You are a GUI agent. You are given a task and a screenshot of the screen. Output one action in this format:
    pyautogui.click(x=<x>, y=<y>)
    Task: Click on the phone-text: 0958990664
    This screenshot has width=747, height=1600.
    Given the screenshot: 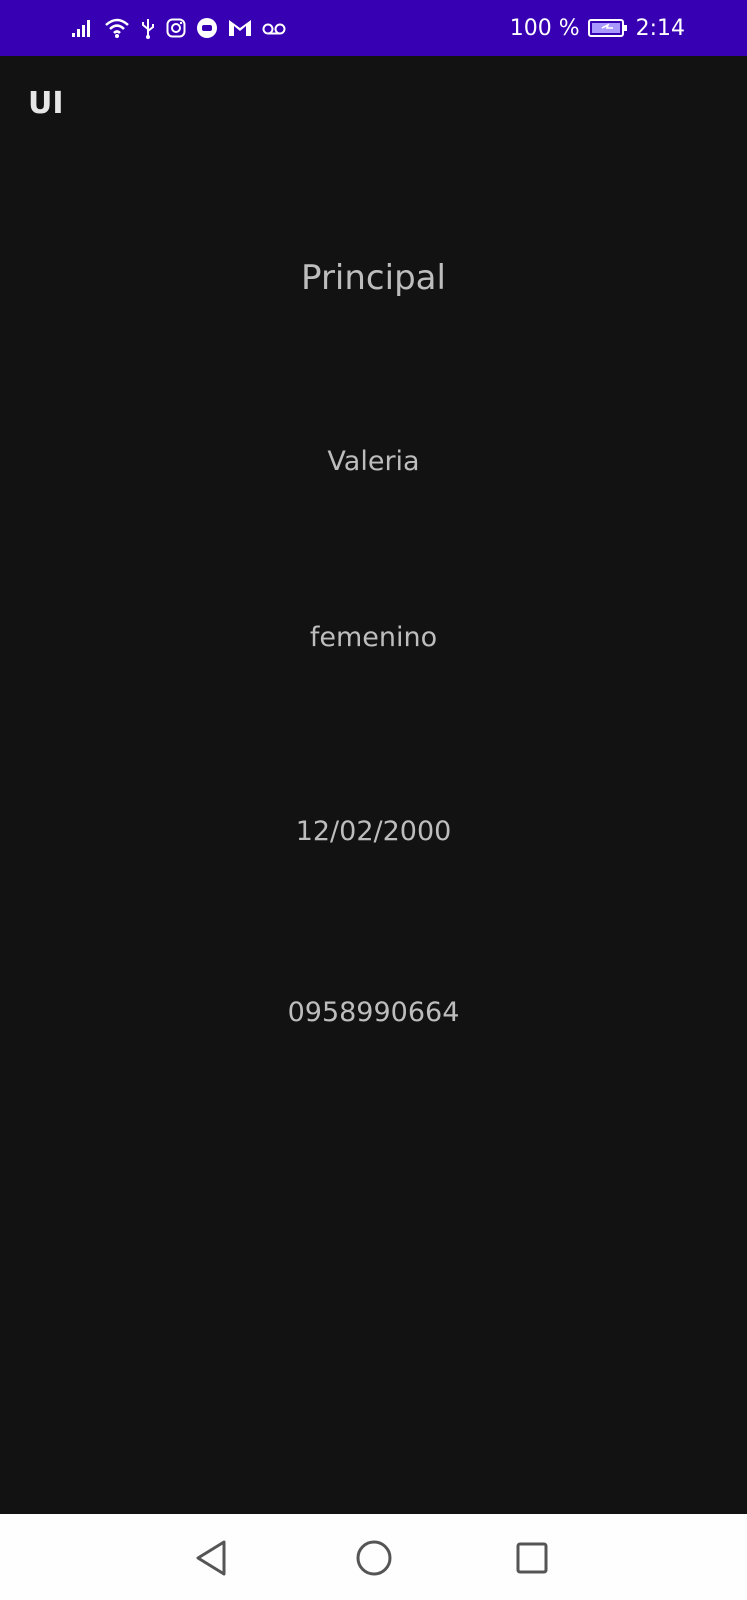 What is the action you would take?
    pyautogui.click(x=373, y=1012)
    